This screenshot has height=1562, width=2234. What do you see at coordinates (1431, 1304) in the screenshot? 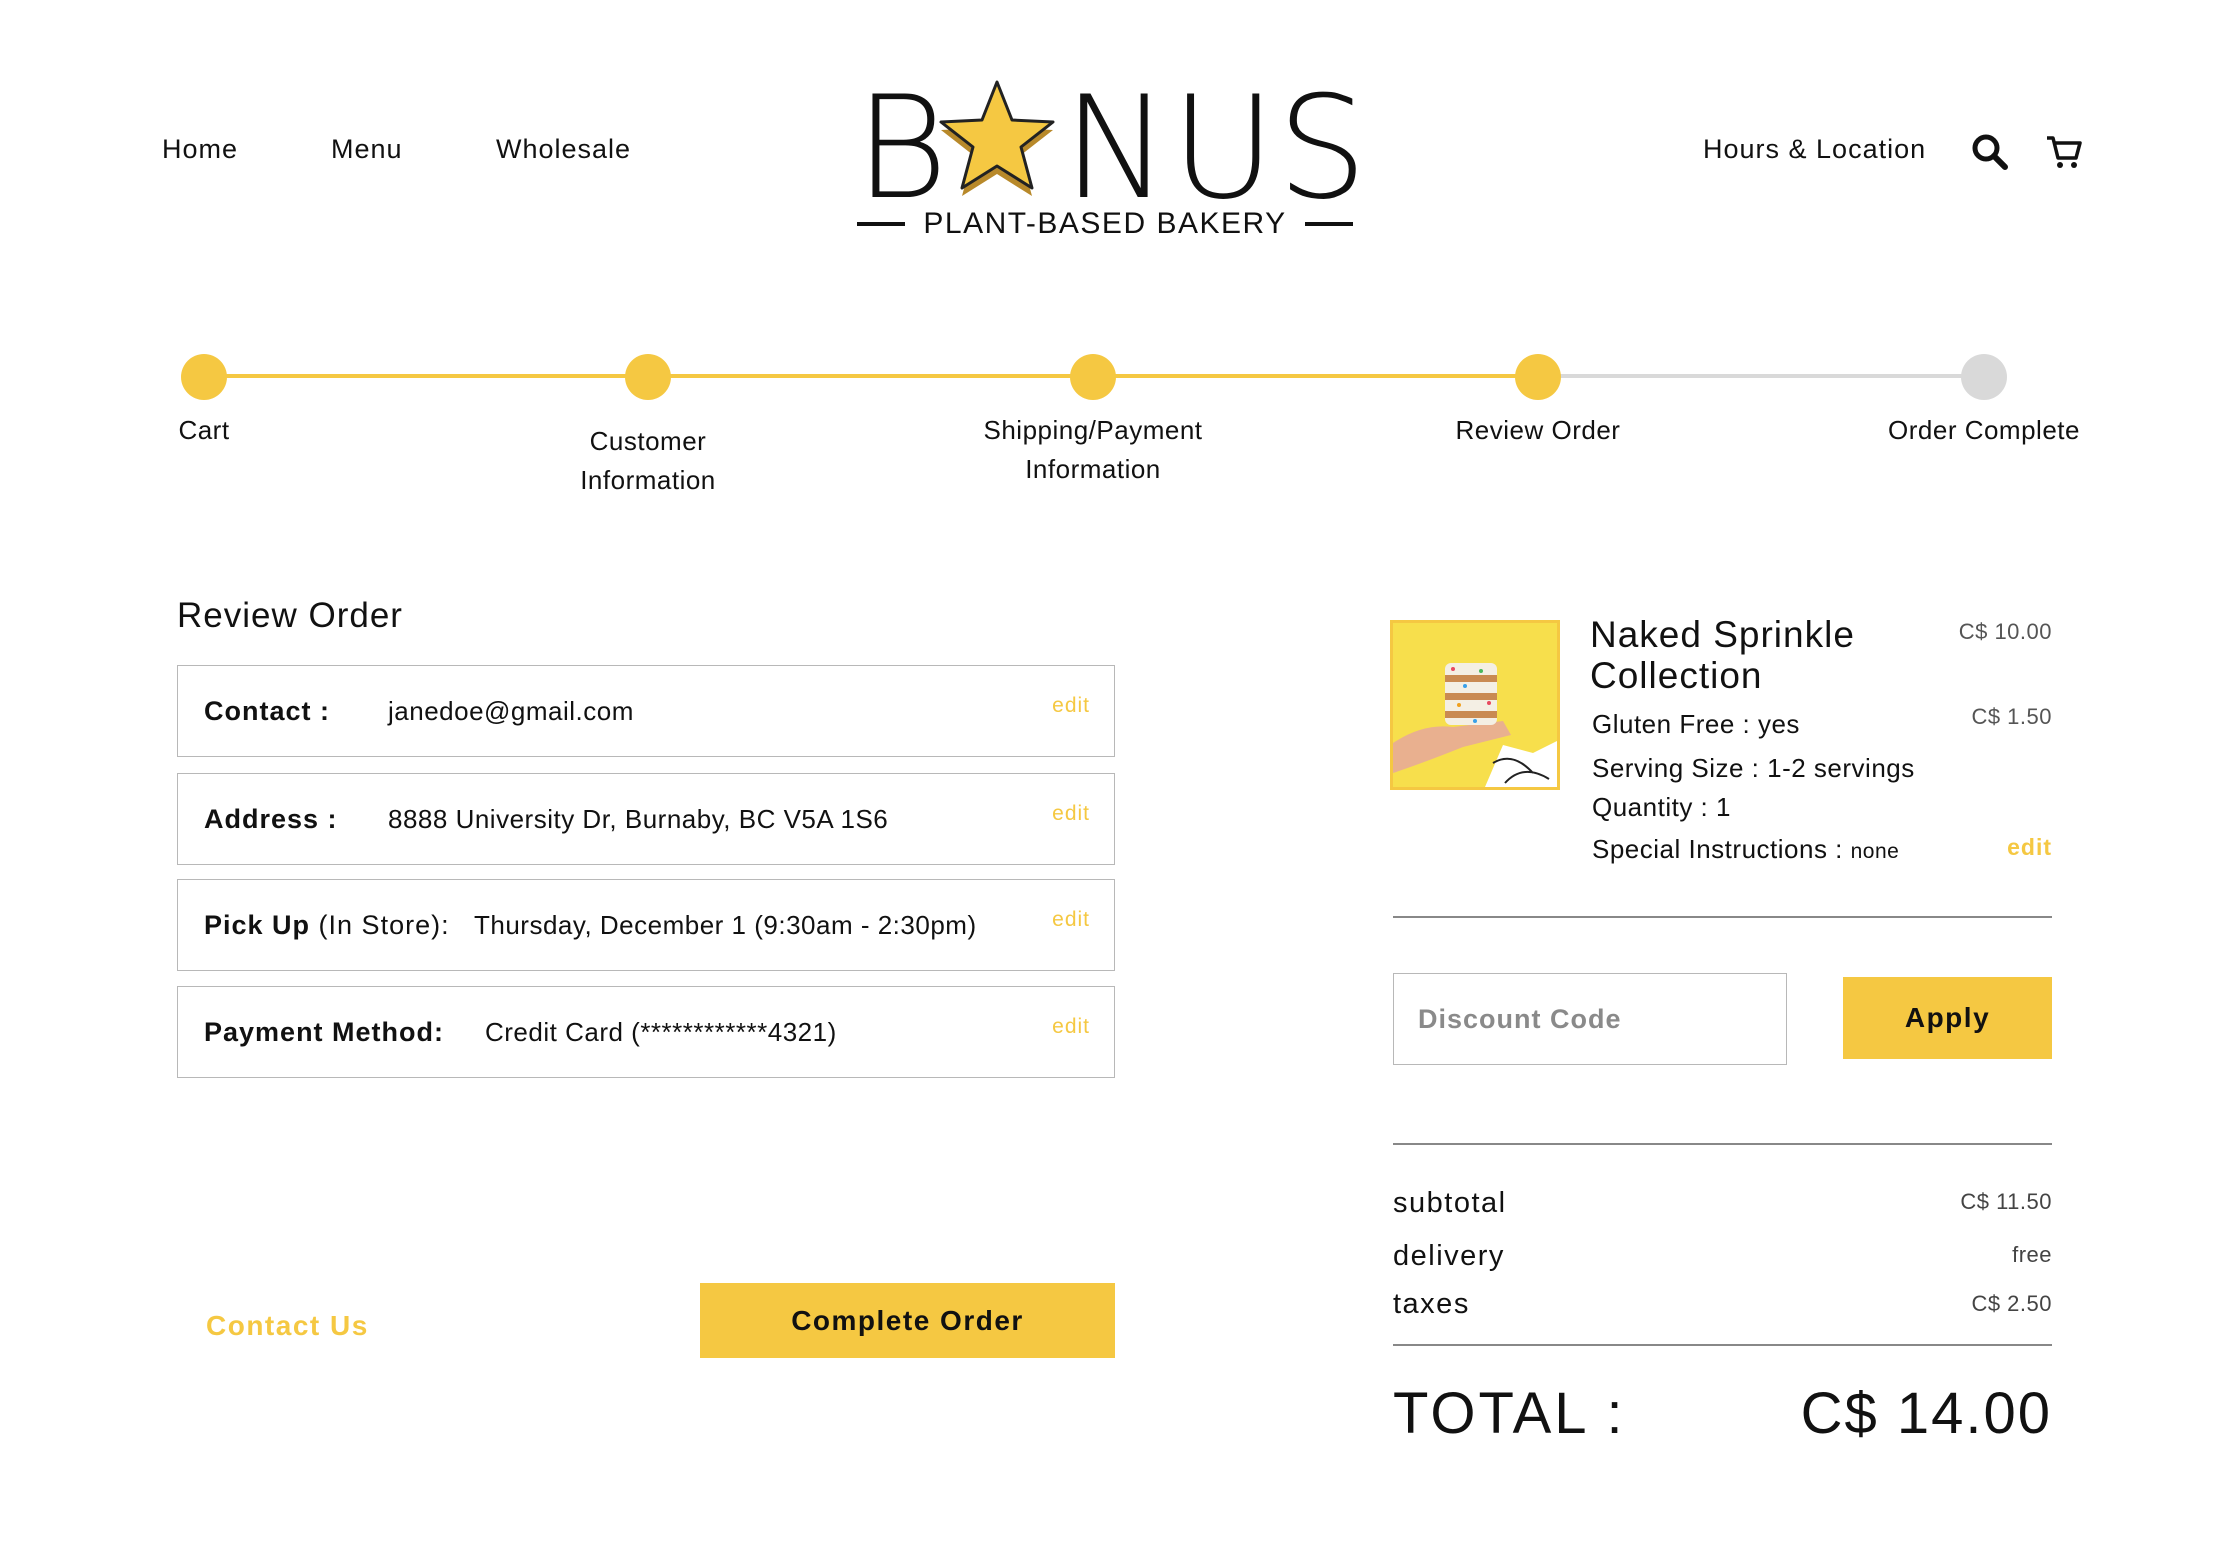
I see `taxes-label: taxes` at bounding box center [1431, 1304].